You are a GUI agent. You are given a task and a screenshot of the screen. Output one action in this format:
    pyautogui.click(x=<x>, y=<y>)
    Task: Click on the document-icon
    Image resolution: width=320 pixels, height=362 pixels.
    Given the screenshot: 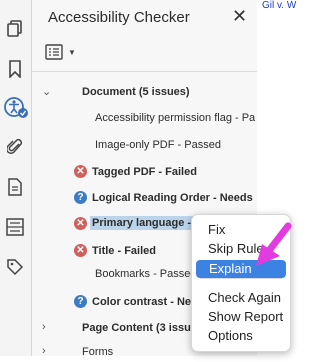 What is the action you would take?
    pyautogui.click(x=15, y=187)
    